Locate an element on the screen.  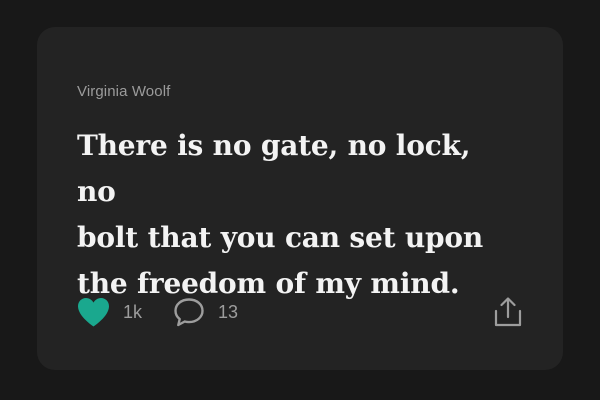
share-button is located at coordinates (508, 312).